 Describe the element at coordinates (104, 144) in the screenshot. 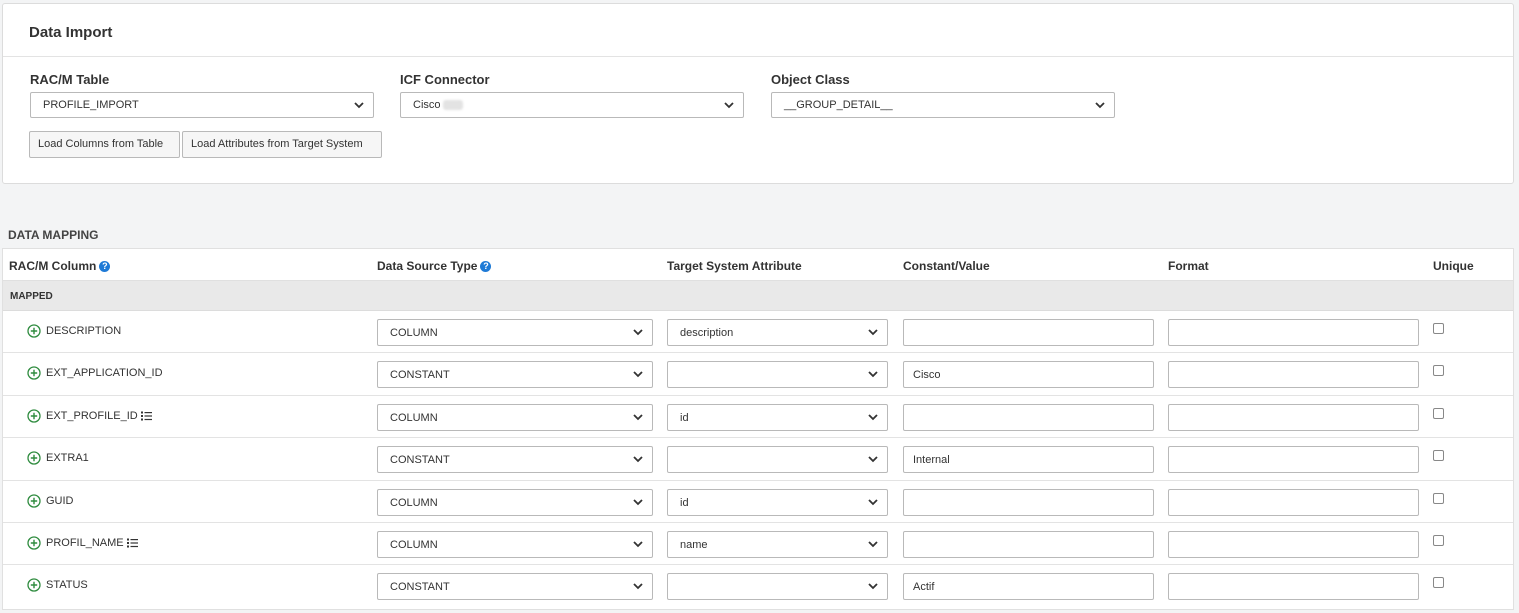

I see `load-columns-button: Load Columns from Table` at that location.